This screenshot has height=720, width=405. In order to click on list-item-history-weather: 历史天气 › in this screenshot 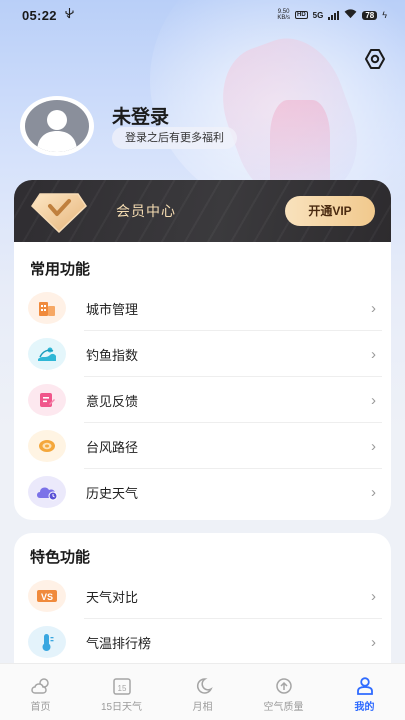, I will do `click(203, 492)`.